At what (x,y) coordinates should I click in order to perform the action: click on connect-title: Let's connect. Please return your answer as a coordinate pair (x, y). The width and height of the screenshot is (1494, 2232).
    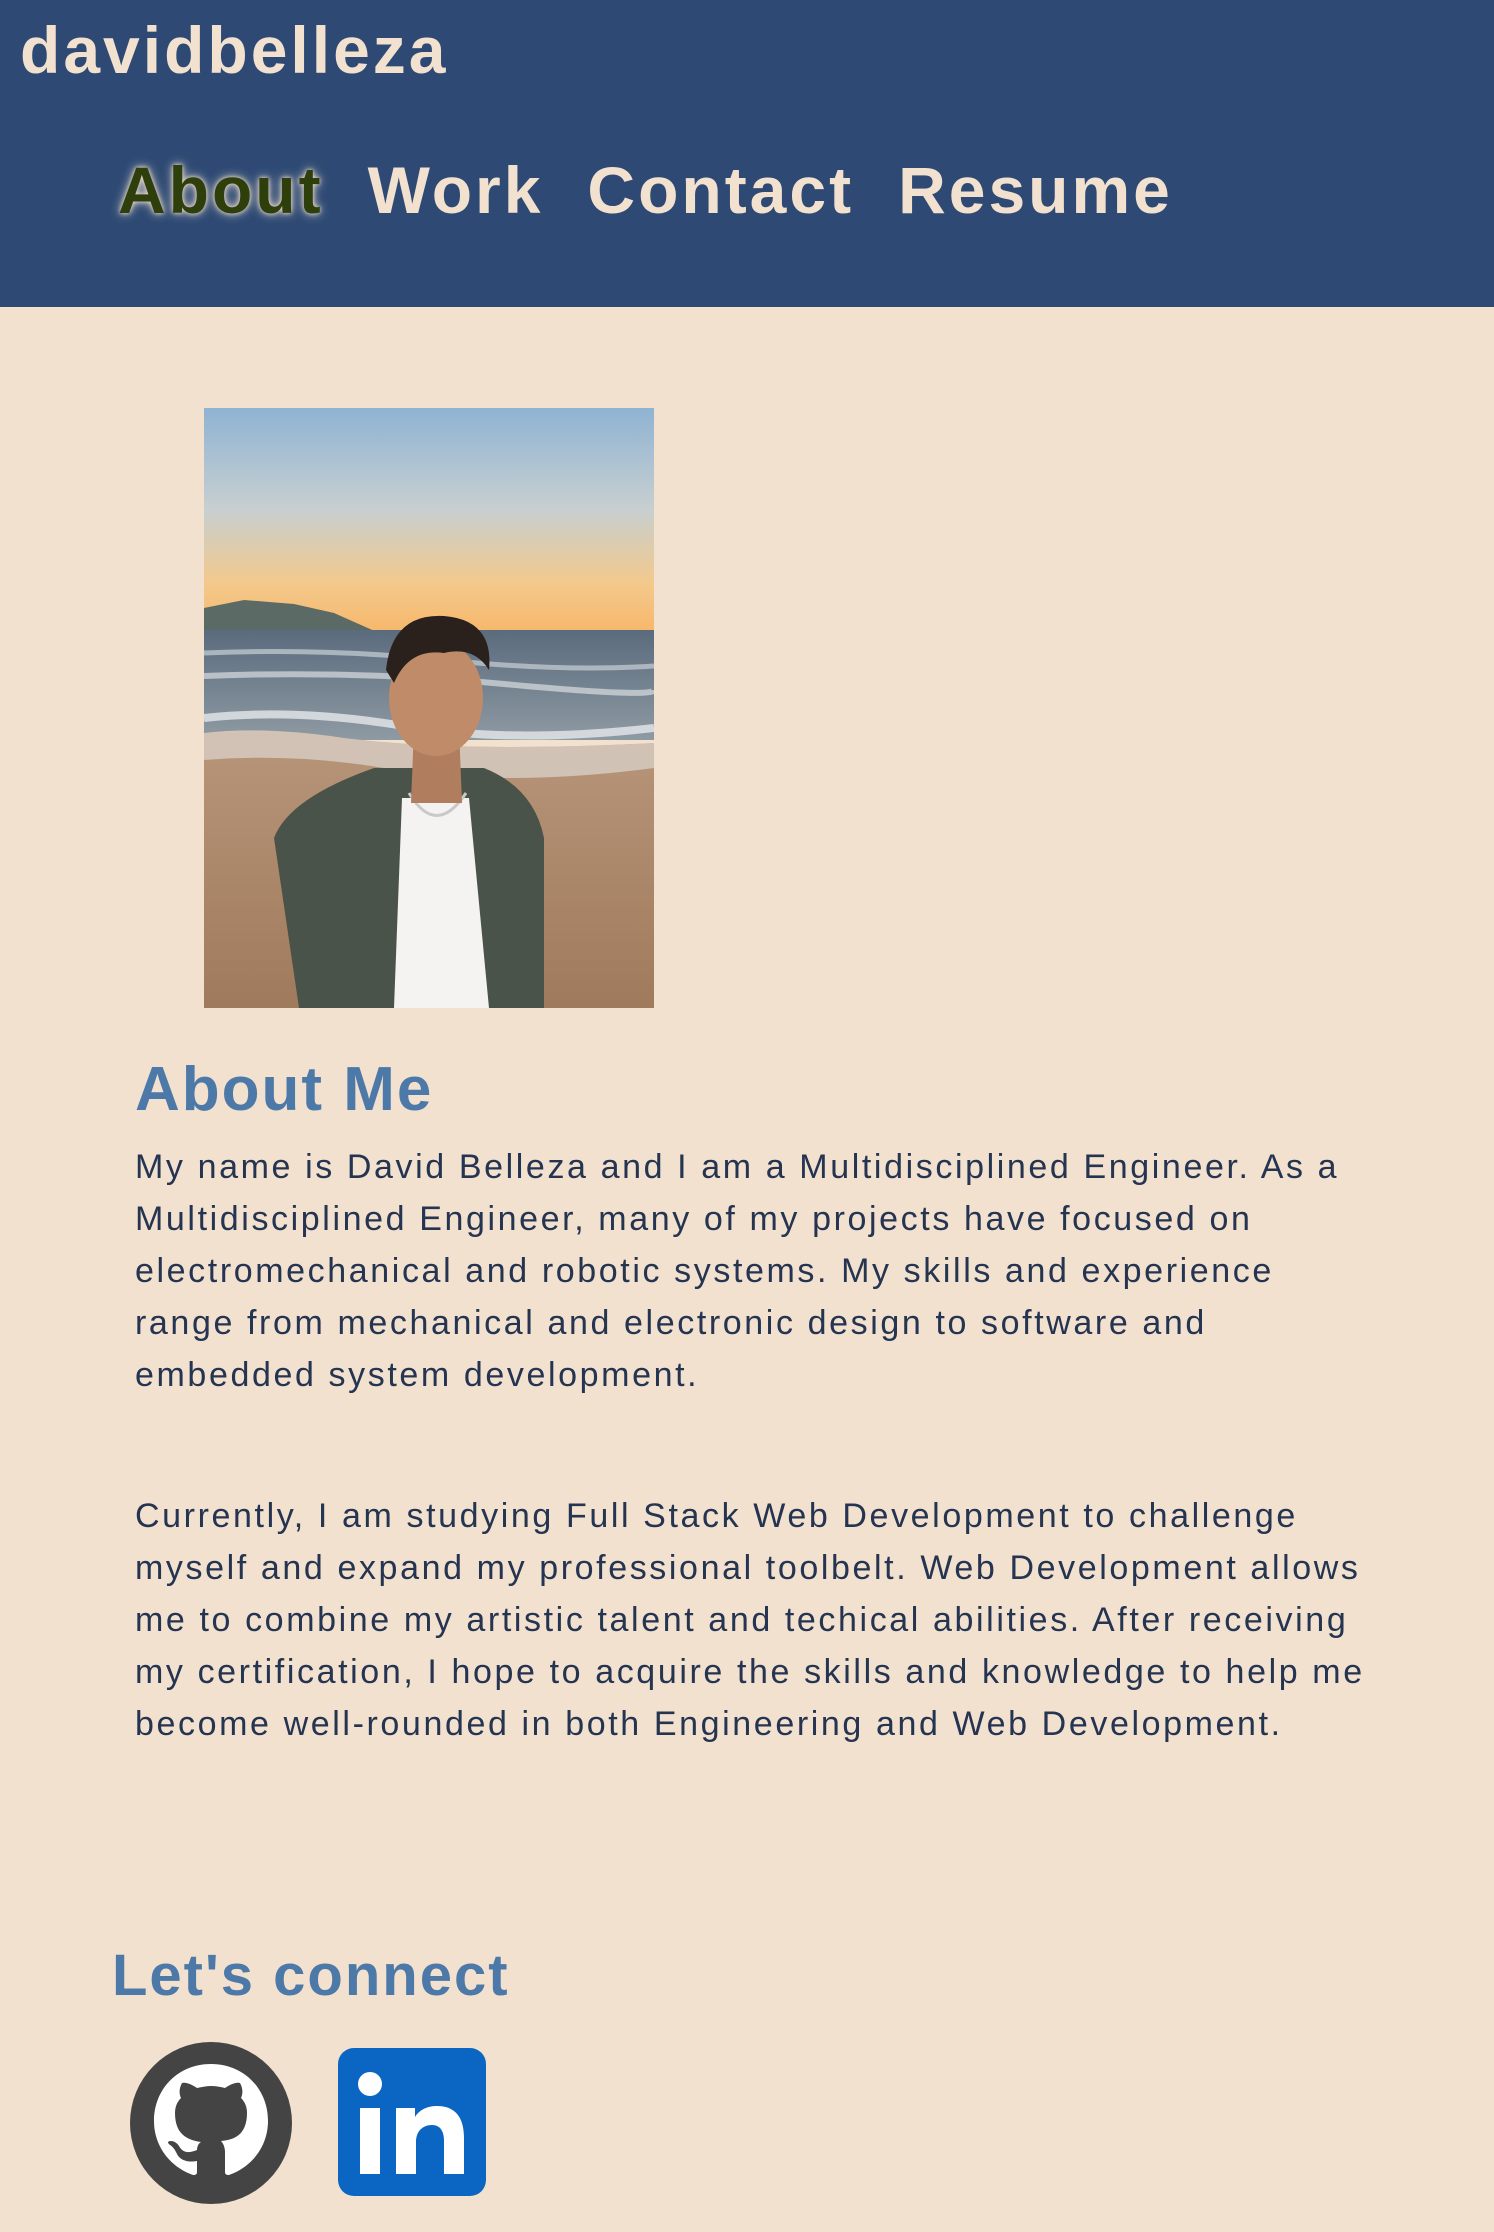
    Looking at the image, I should click on (311, 1975).